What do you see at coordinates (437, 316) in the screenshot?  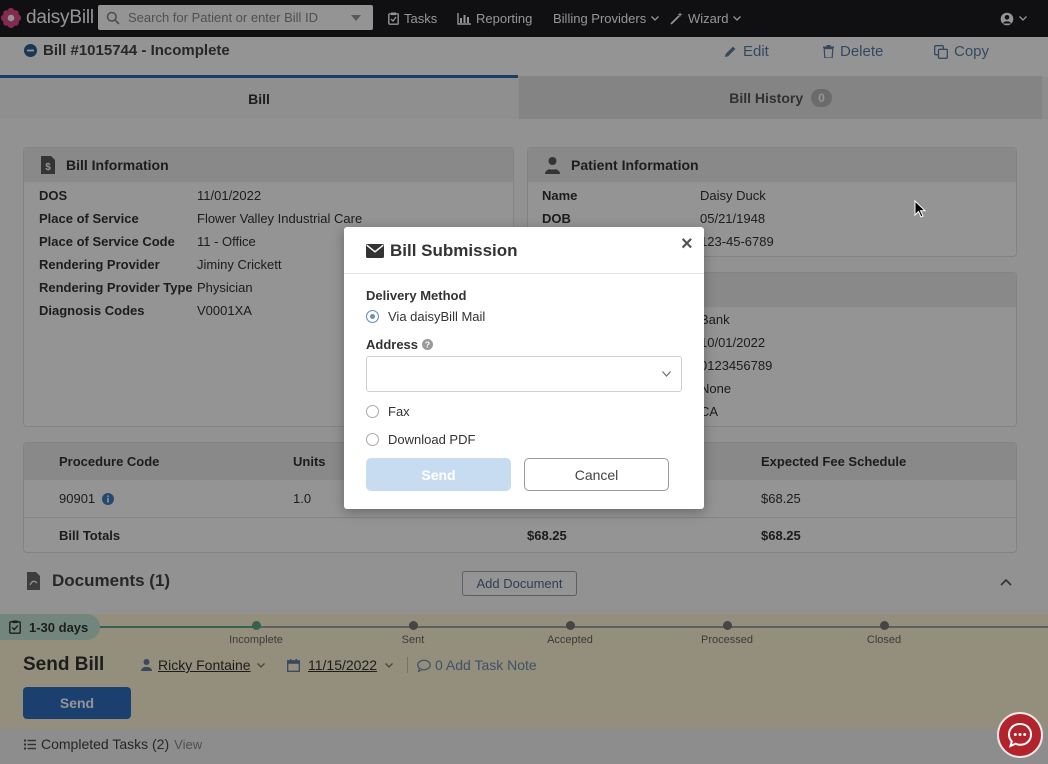 I see `option-mail-label: Via daisyBill Mail` at bounding box center [437, 316].